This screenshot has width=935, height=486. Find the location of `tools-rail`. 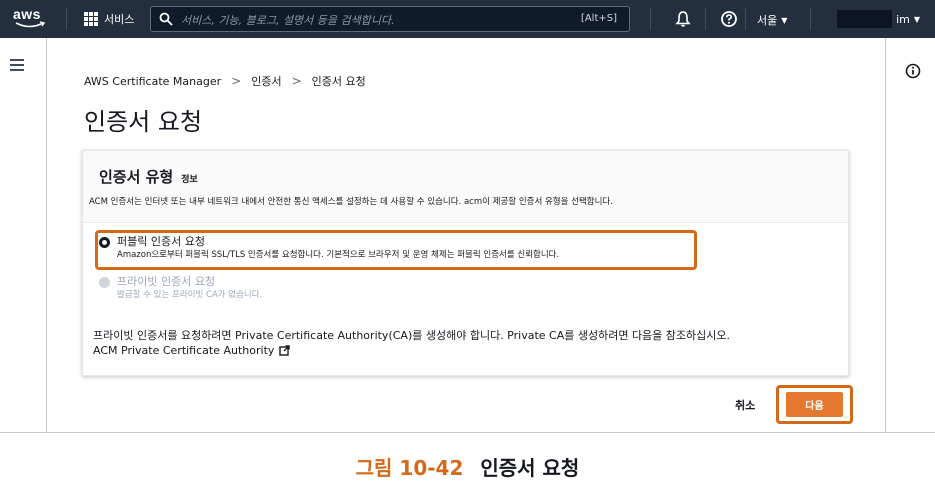

tools-rail is located at coordinates (910, 235).